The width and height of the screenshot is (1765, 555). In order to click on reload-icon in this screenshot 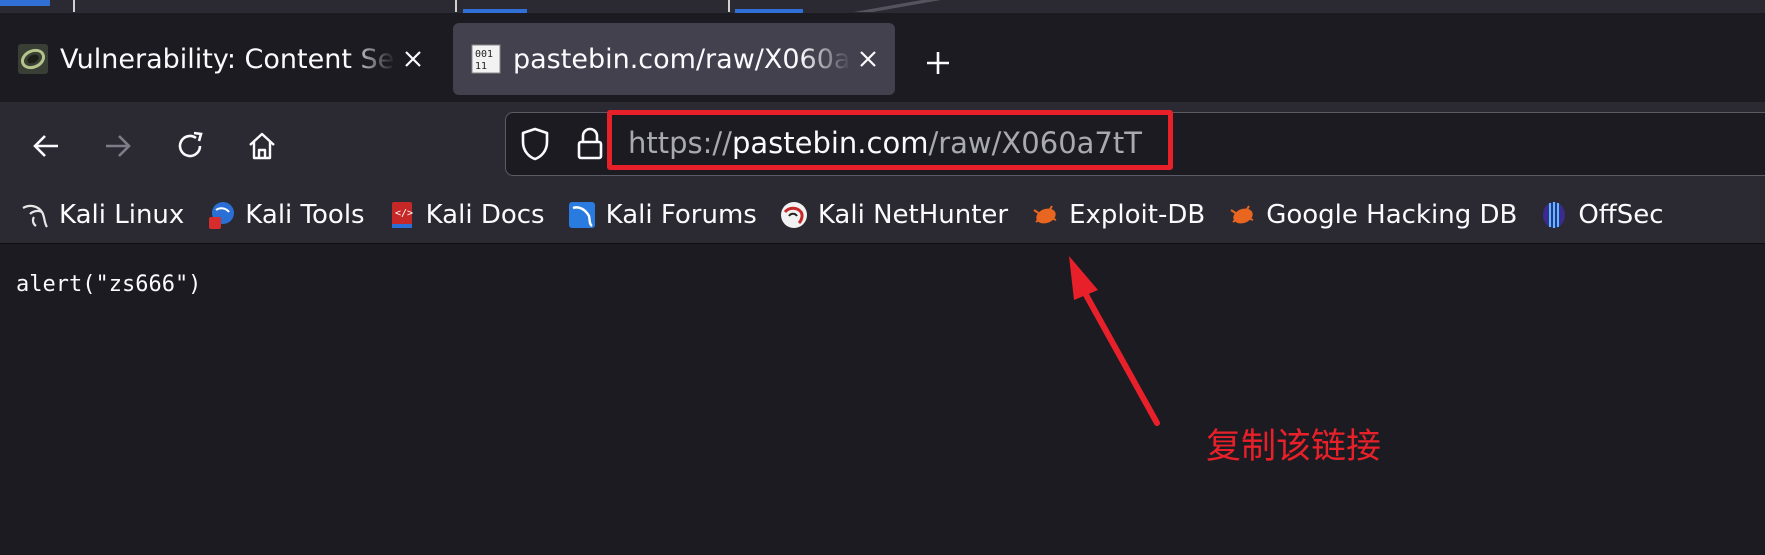, I will do `click(190, 144)`.